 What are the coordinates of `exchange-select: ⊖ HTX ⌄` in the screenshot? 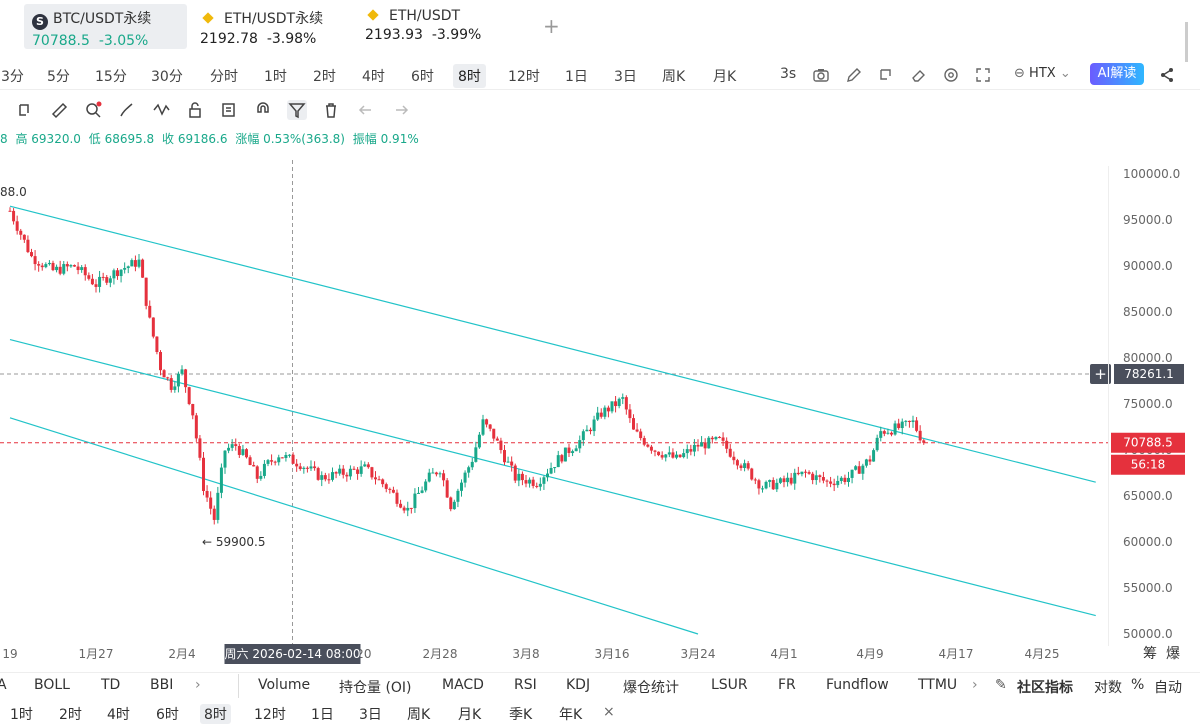 It's located at (1042, 73).